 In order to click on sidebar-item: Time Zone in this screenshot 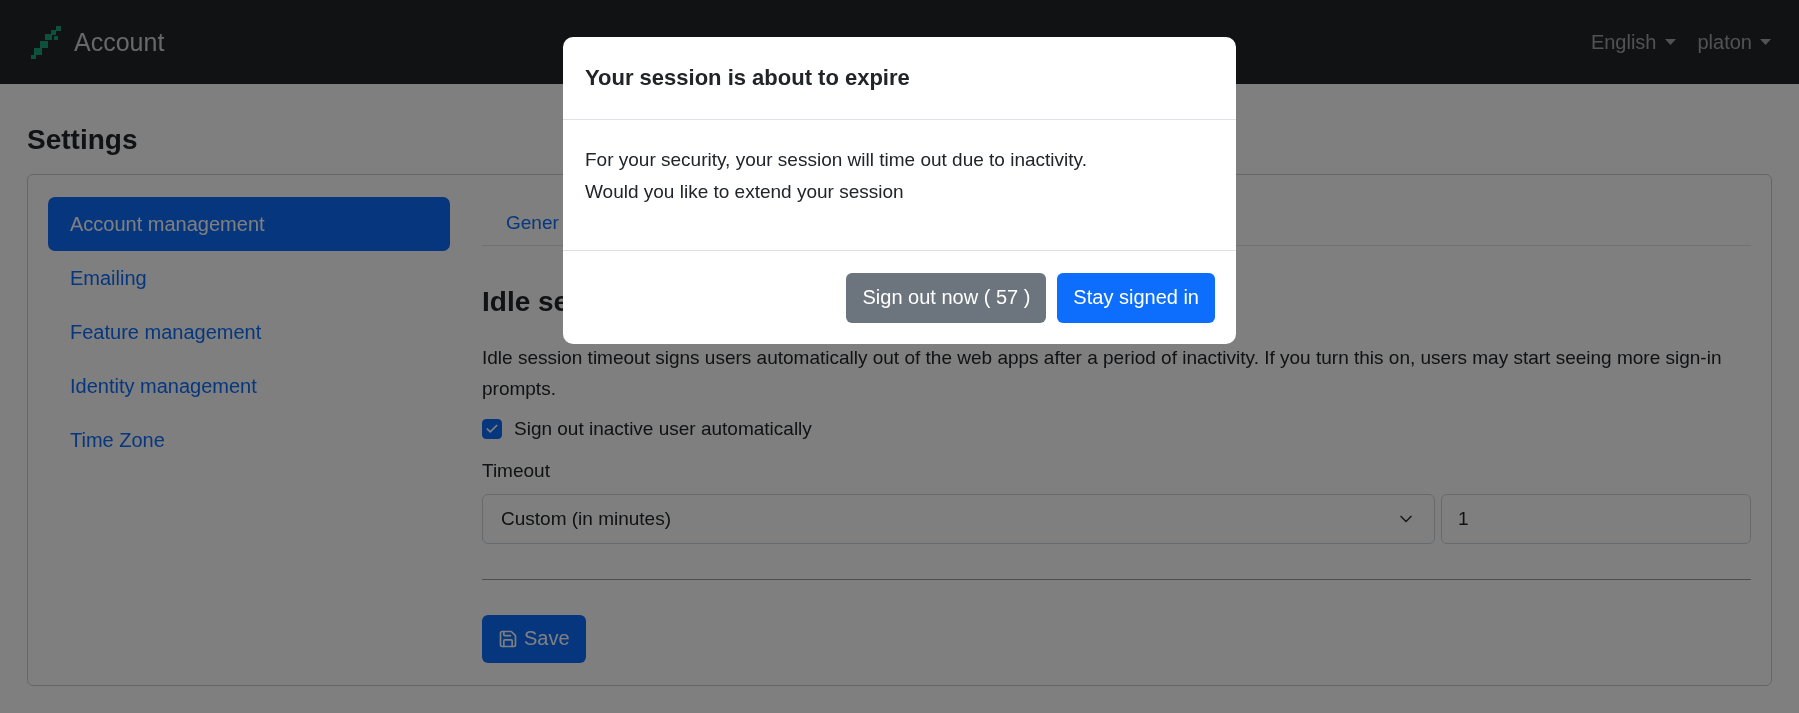, I will do `click(249, 440)`.